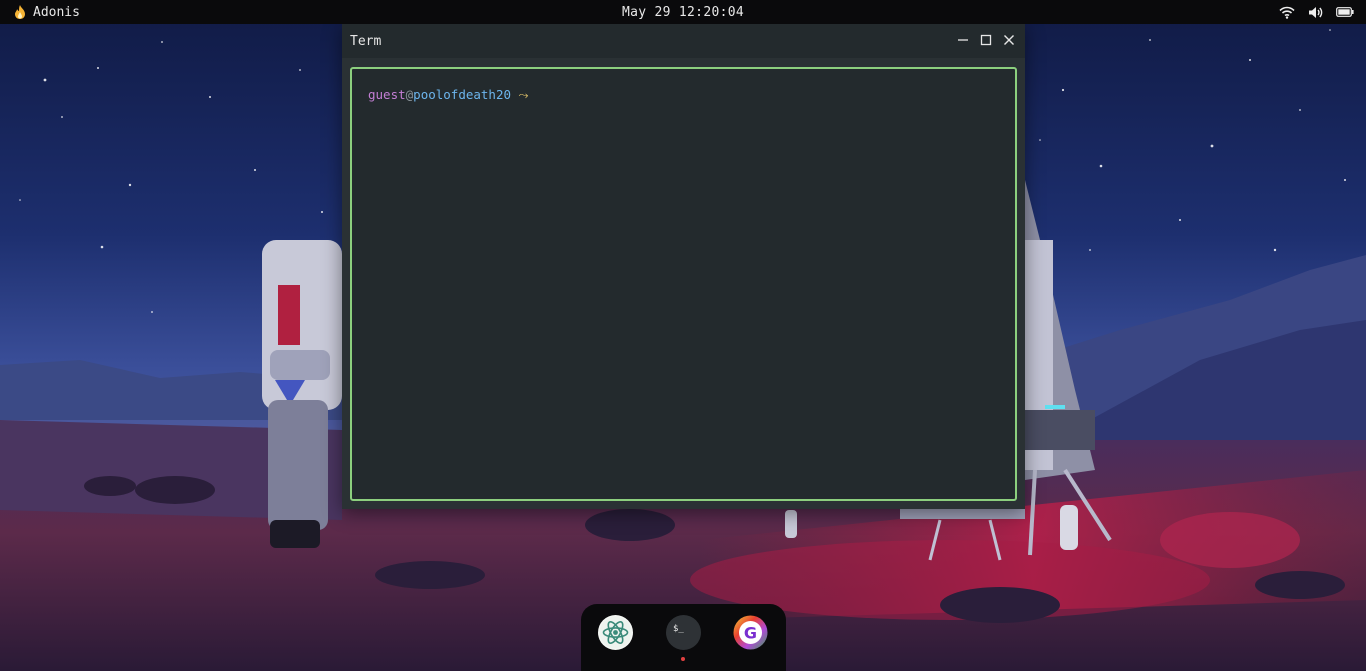 This screenshot has width=1366, height=671. I want to click on app-menu: Adonis, so click(47, 12).